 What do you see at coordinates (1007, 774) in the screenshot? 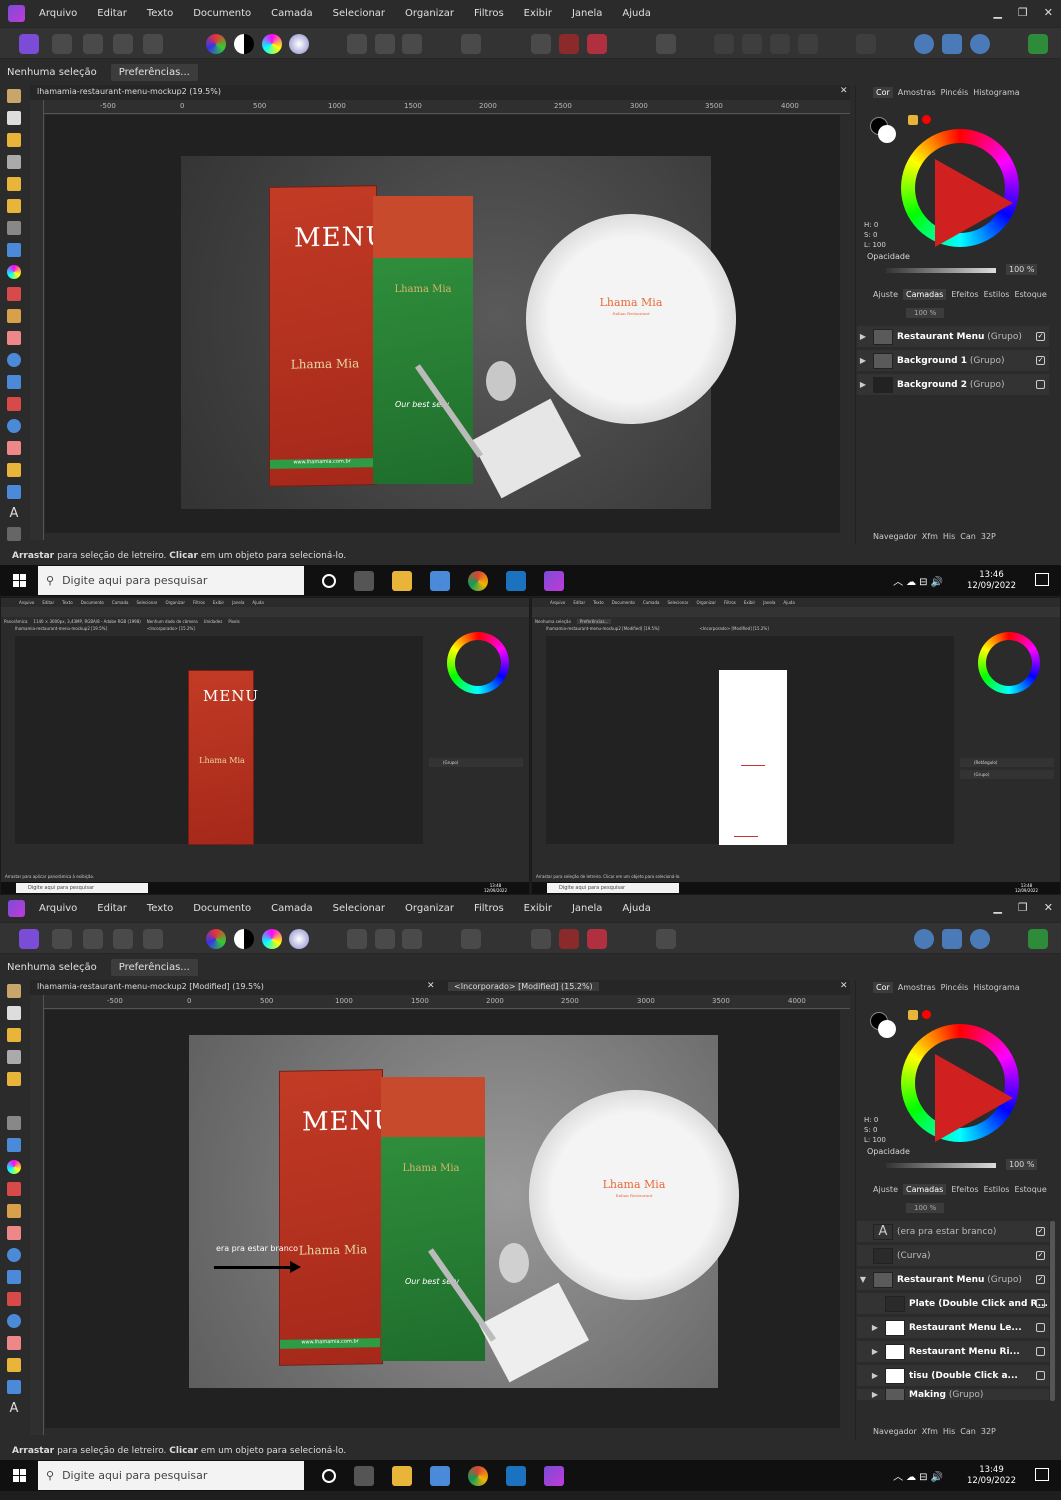
I see `mini-layer-row: (Grupo)` at bounding box center [1007, 774].